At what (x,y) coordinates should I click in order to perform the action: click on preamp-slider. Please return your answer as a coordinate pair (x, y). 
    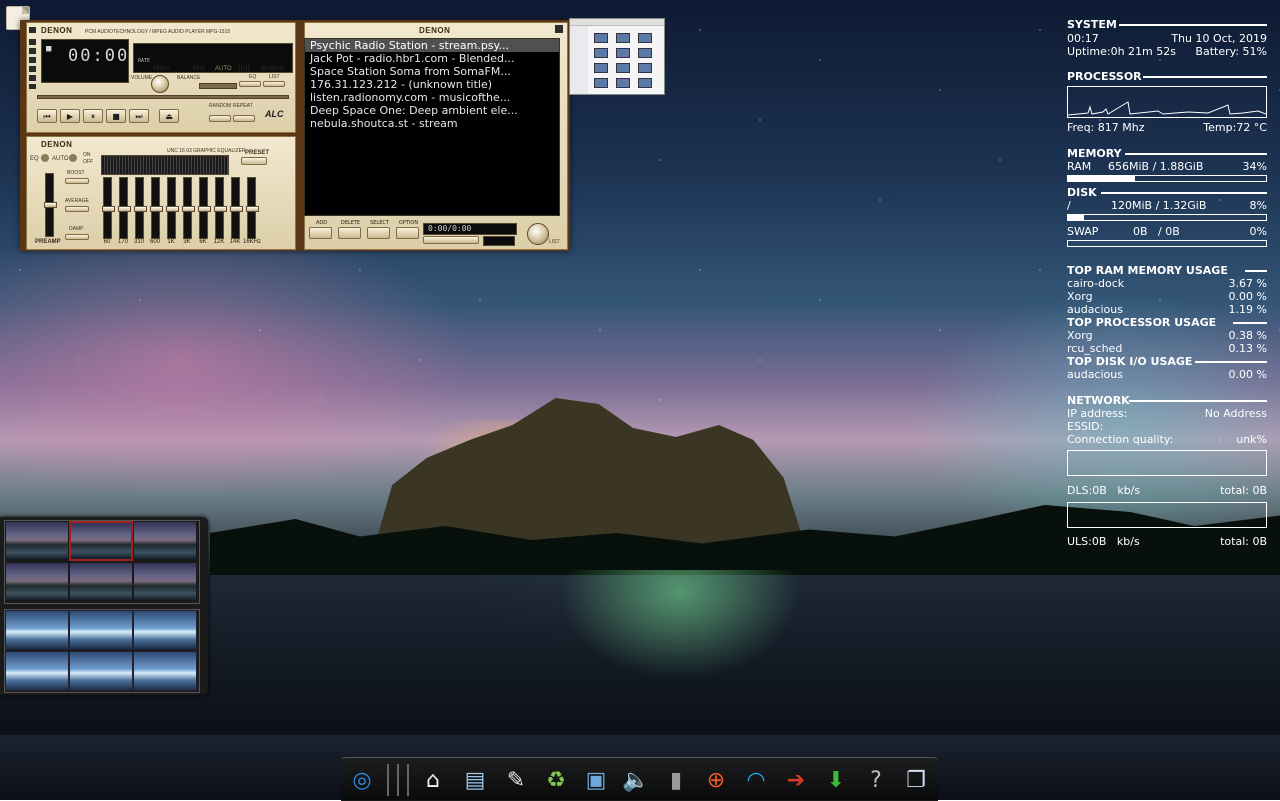
    Looking at the image, I should click on (50, 205).